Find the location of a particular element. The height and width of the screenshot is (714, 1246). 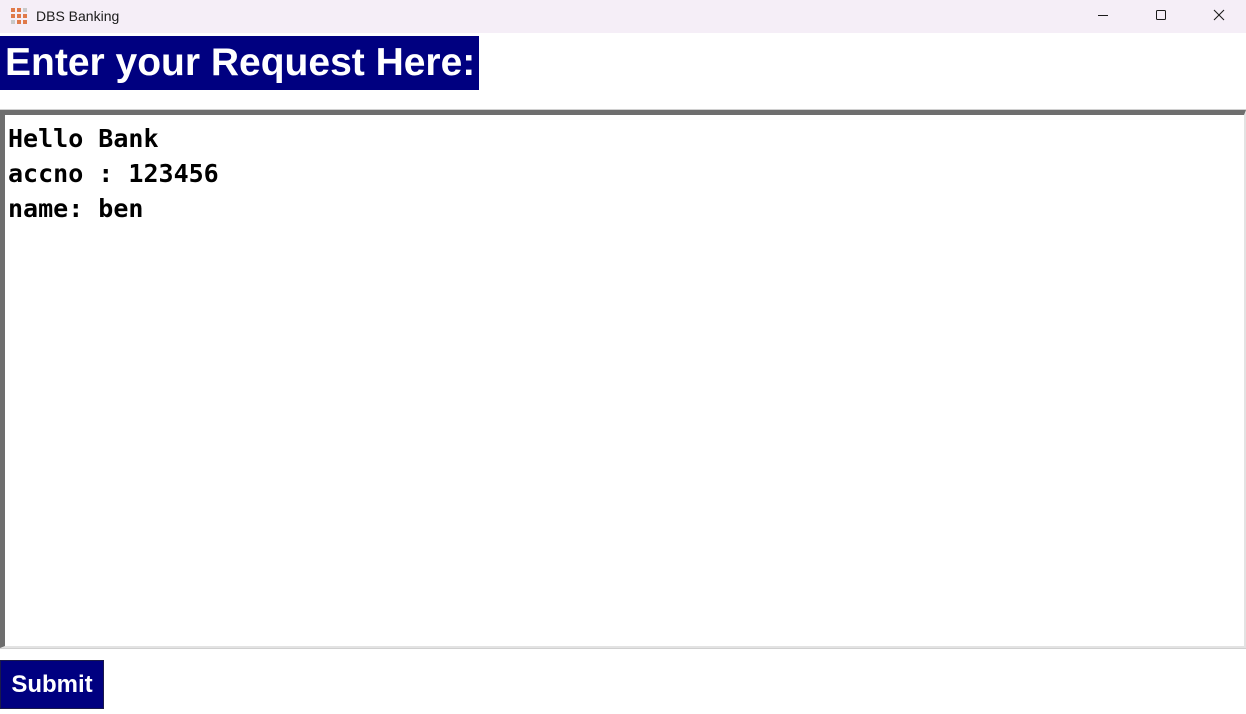

app-icon is located at coordinates (19, 16).